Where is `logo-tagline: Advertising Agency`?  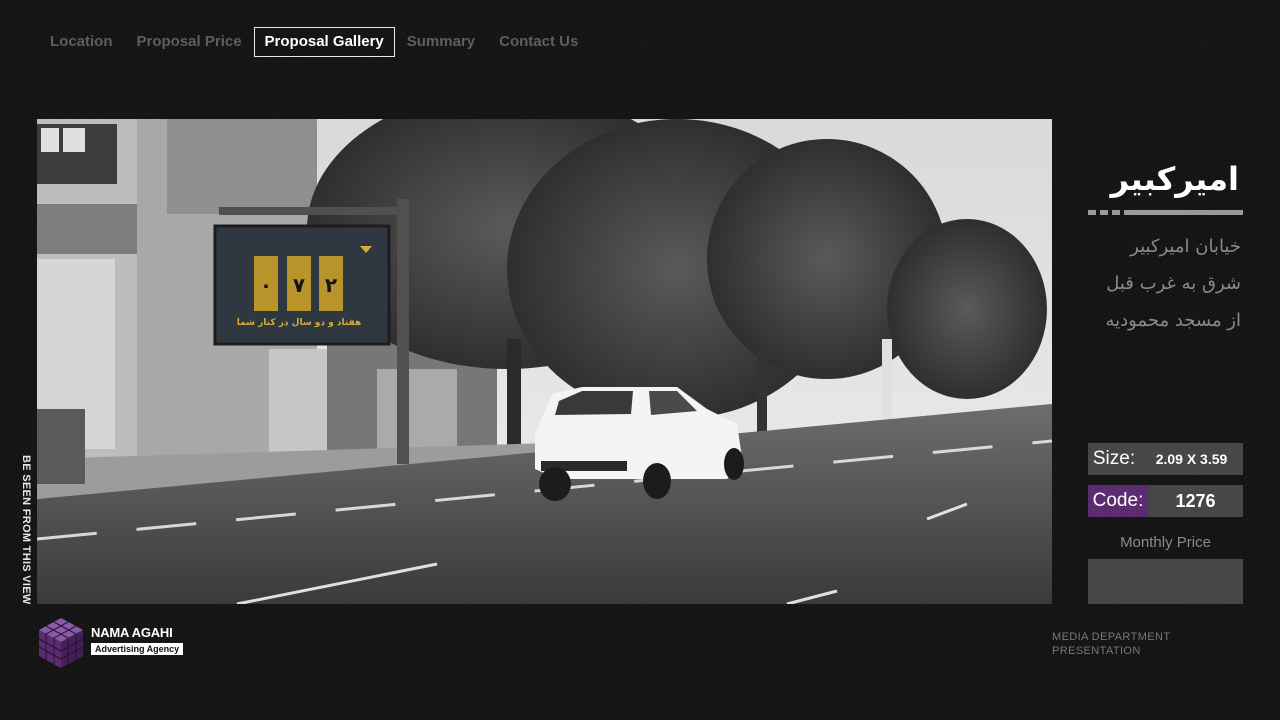
logo-tagline: Advertising Agency is located at coordinates (137, 649).